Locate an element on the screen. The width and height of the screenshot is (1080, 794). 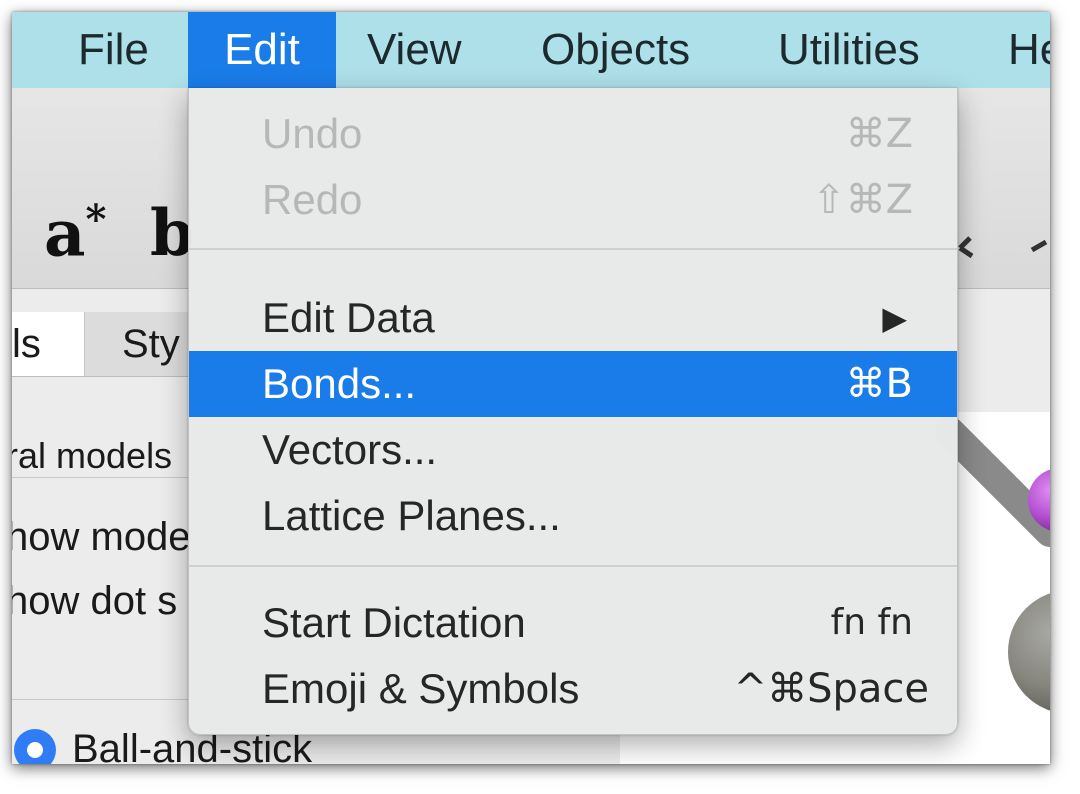
menu-utilities: Utilities is located at coordinates (849, 50).